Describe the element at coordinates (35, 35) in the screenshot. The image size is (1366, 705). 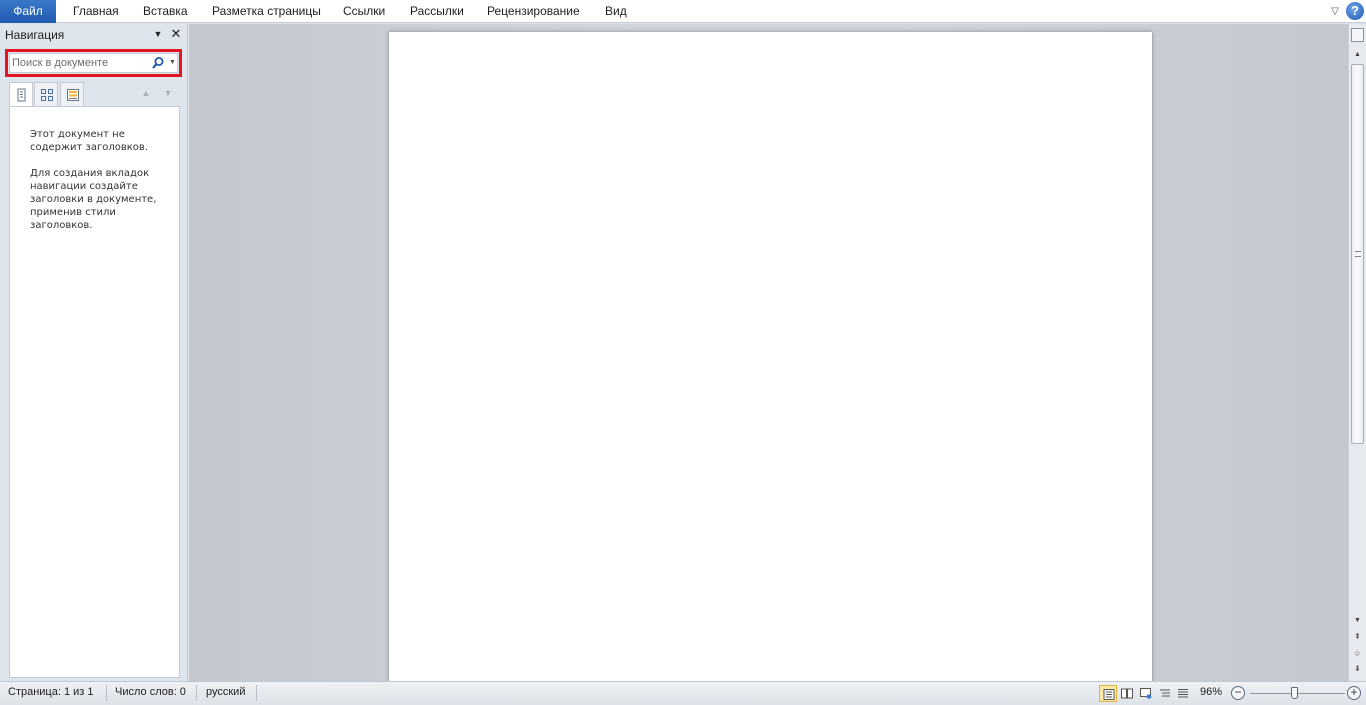
I see `navigation-title: Навигация` at that location.